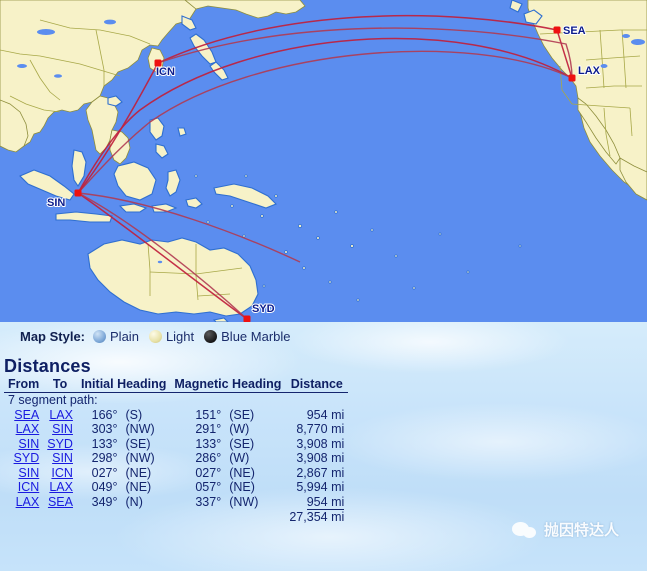  Describe the element at coordinates (100, 336) in the screenshot. I see `globe-plain-icon` at that location.